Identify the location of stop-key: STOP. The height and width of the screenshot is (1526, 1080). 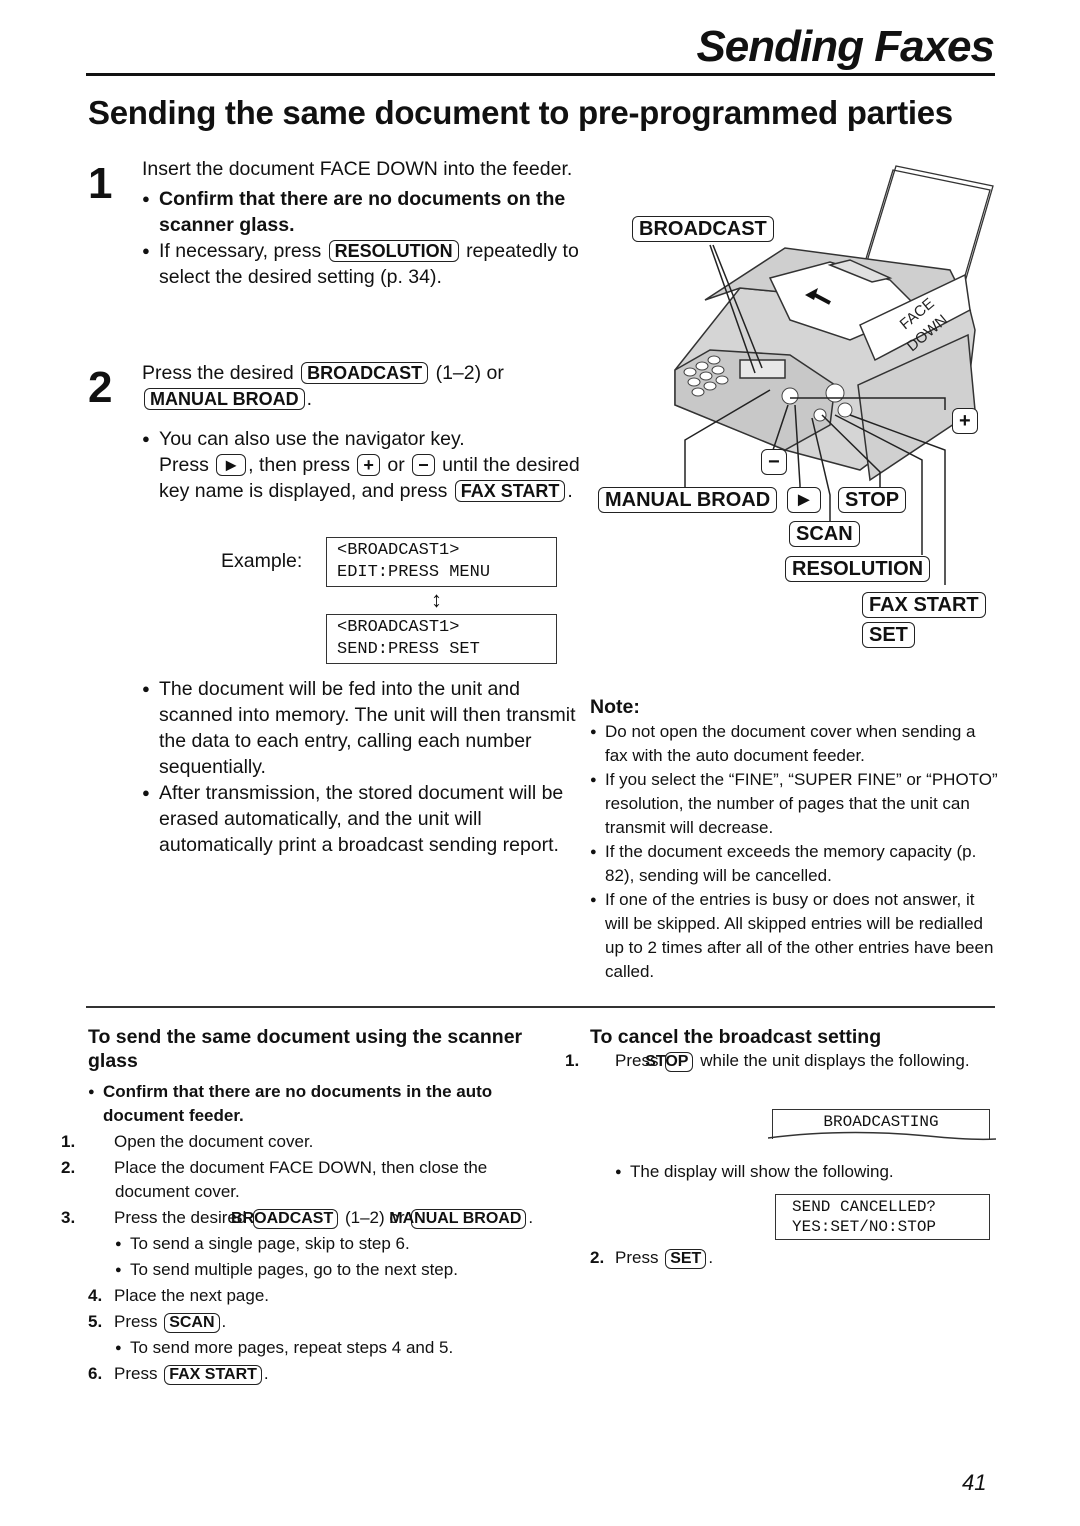
(669, 1062).